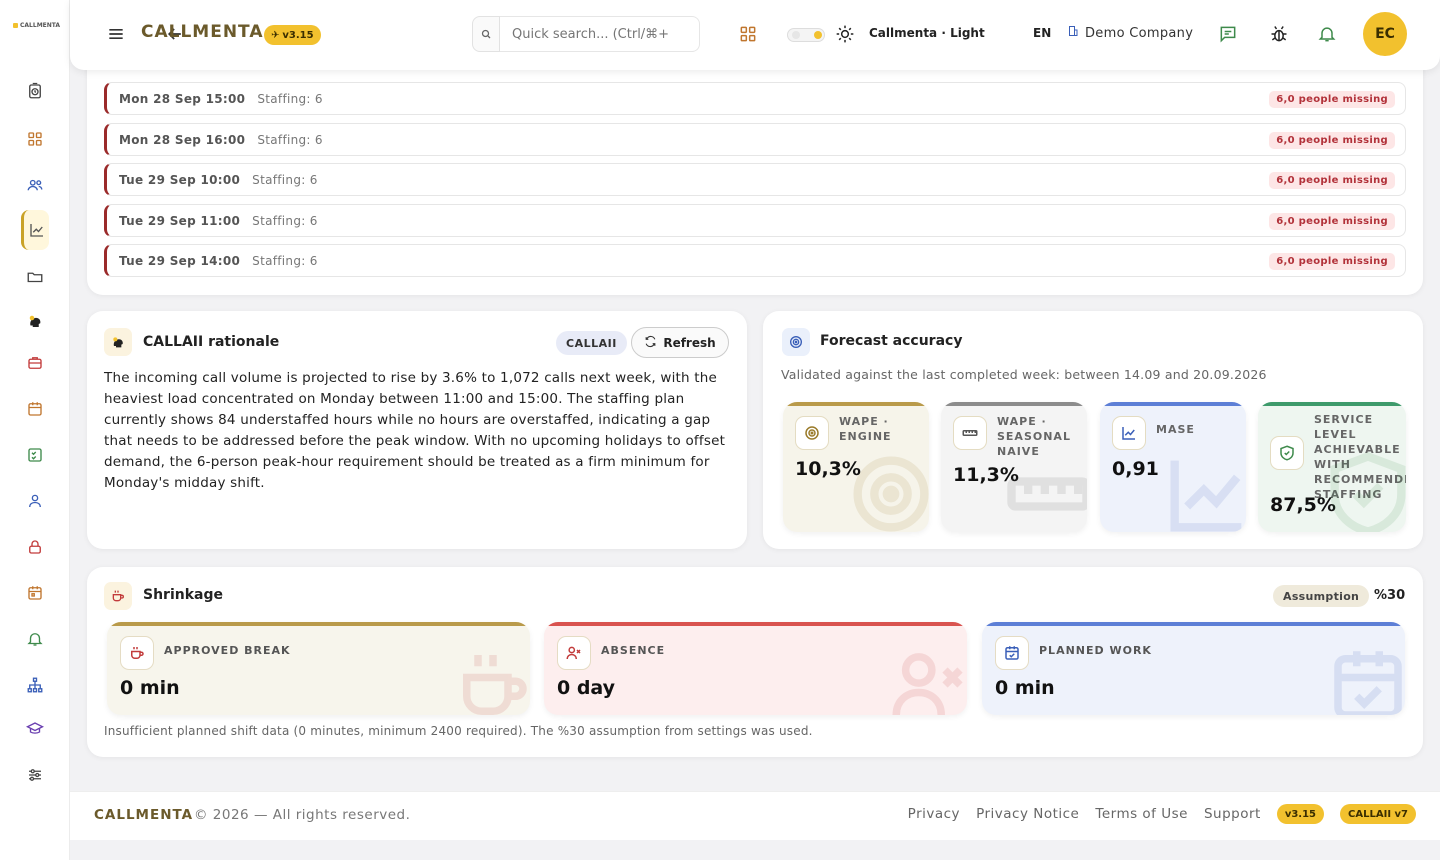  I want to click on footer-link-terms: Terms of Use, so click(1141, 814).